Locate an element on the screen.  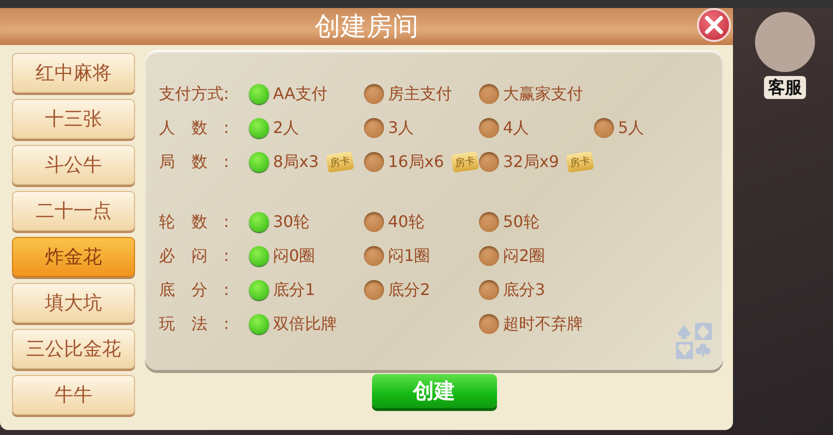
option-label: 必闷: is located at coordinates (194, 256).